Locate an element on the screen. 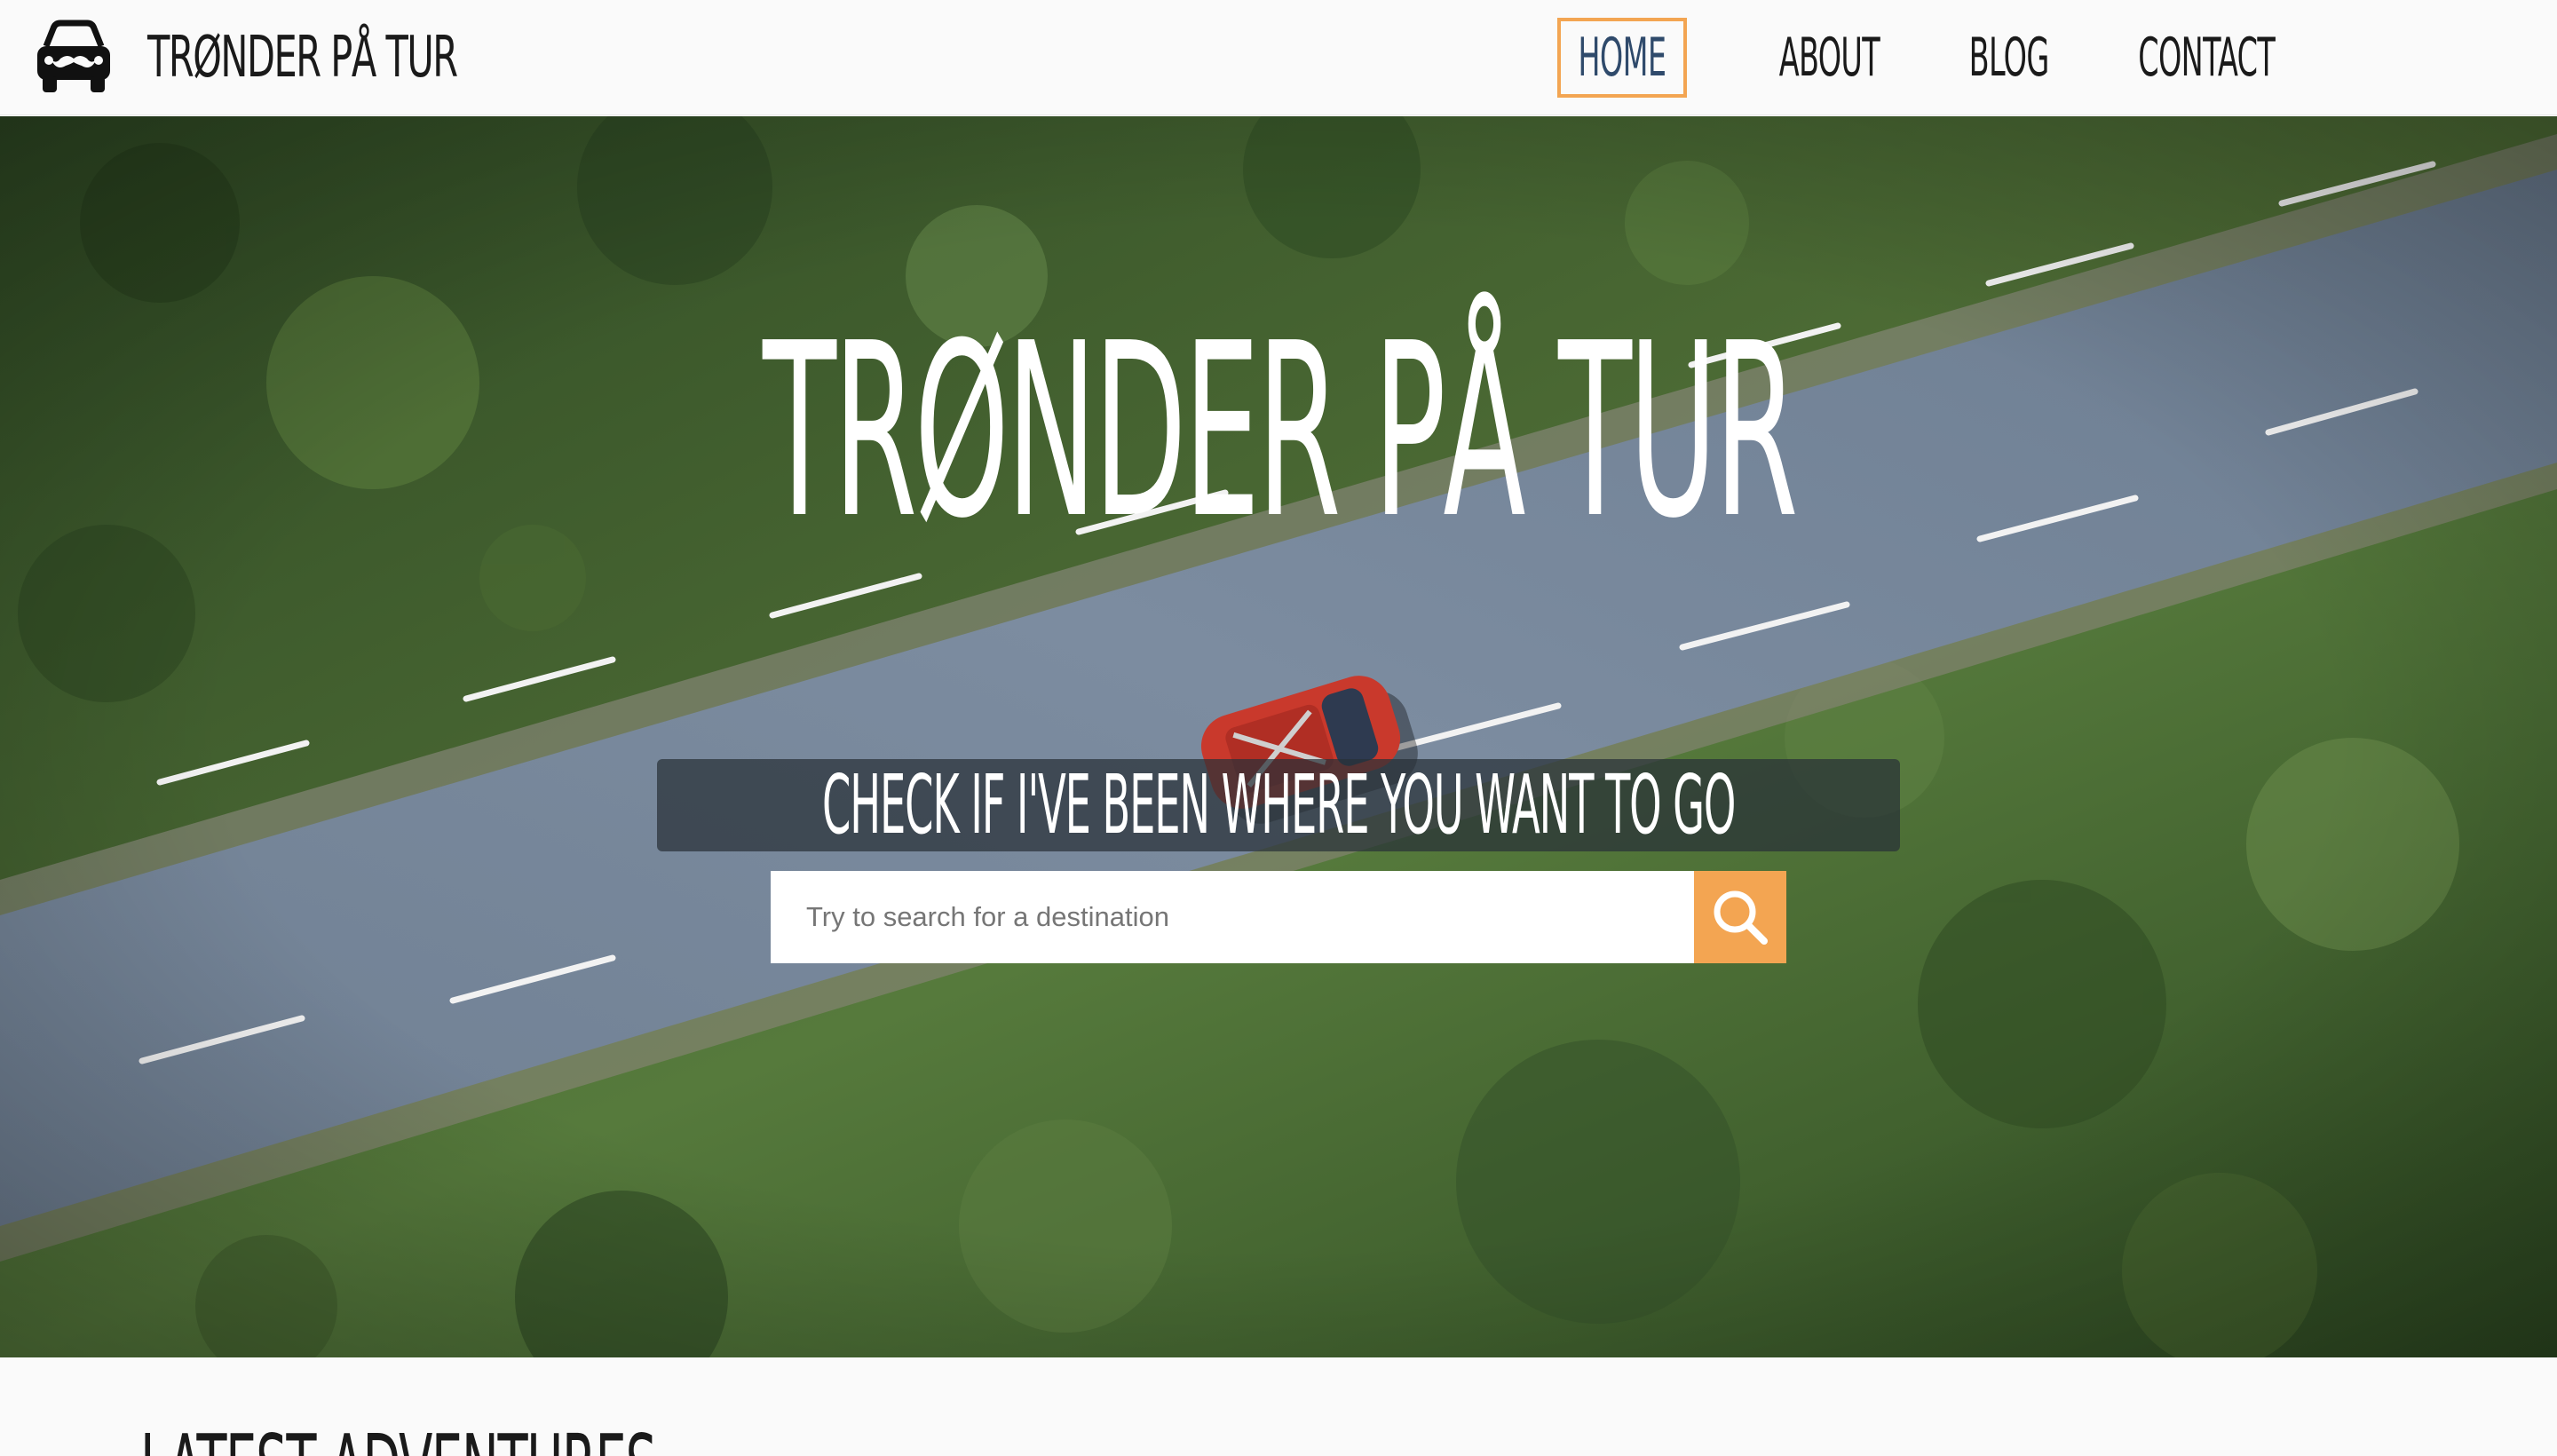  nav-item-label: About is located at coordinates (1829, 58).